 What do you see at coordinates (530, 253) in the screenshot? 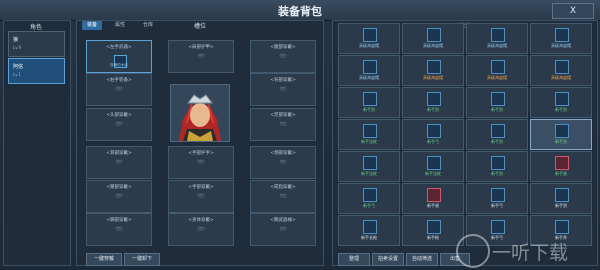
I see `watermark-text: 一听下载` at bounding box center [530, 253].